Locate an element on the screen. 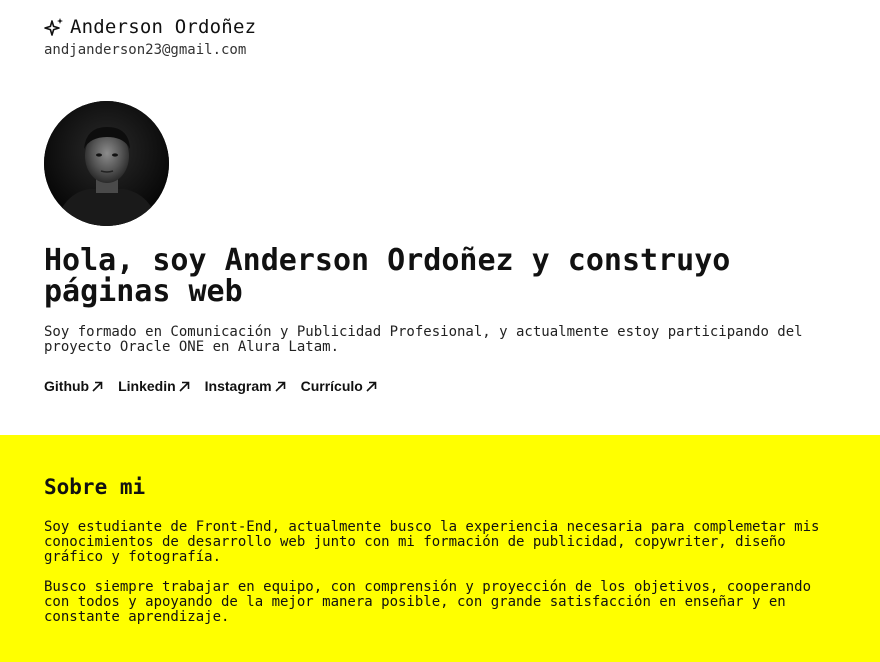 The width and height of the screenshot is (880, 662). github-link: Github is located at coordinates (74, 386).